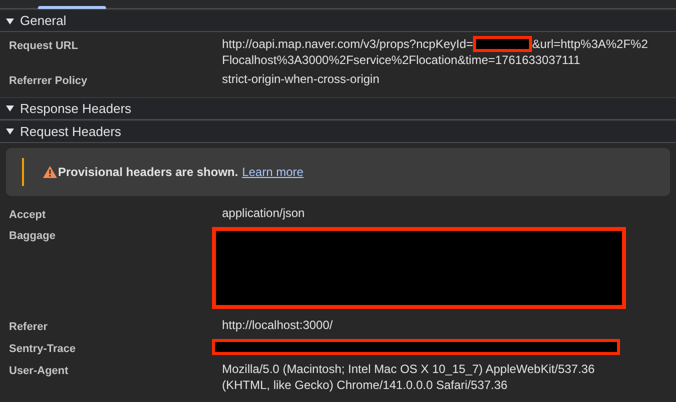 Image resolution: width=676 pixels, height=402 pixels. Describe the element at coordinates (502, 44) in the screenshot. I see `redaction-box` at that location.